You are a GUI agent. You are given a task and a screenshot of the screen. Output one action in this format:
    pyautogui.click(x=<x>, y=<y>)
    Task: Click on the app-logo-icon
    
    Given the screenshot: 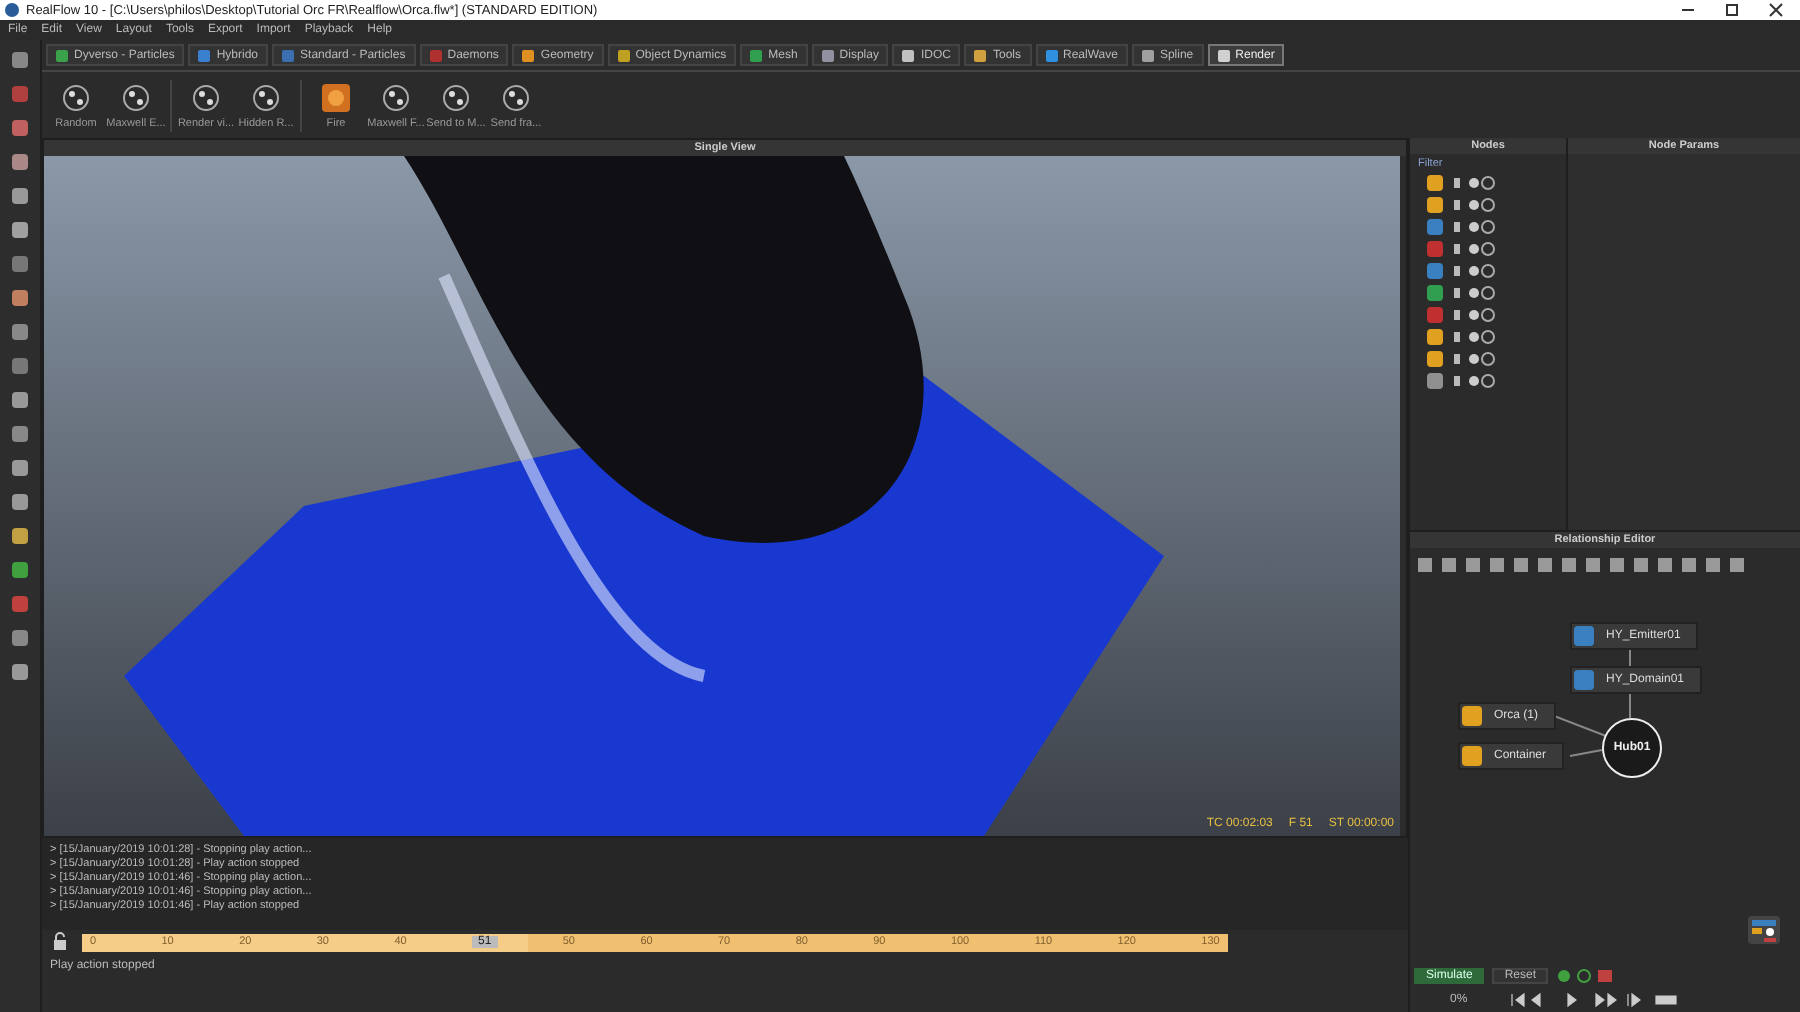 What is the action you would take?
    pyautogui.click(x=12, y=10)
    